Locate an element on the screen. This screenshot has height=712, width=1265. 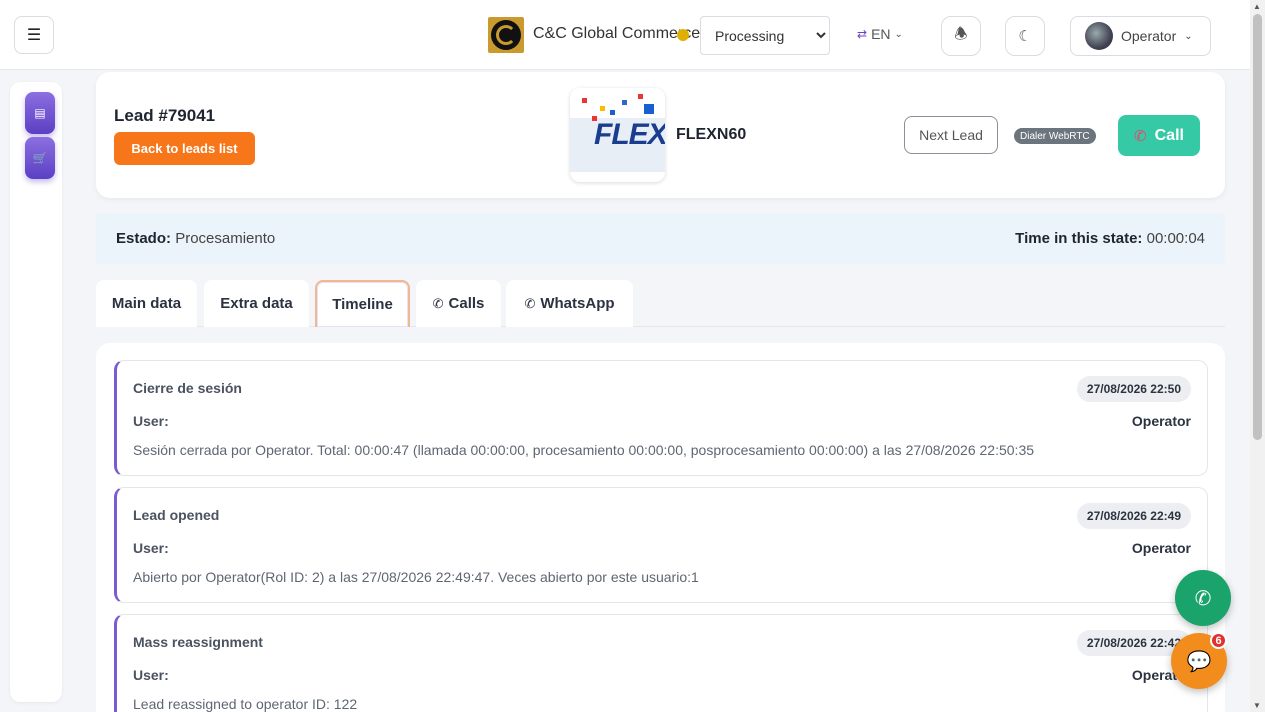
user-menu-button: Operator ⌄ is located at coordinates (1140, 36).